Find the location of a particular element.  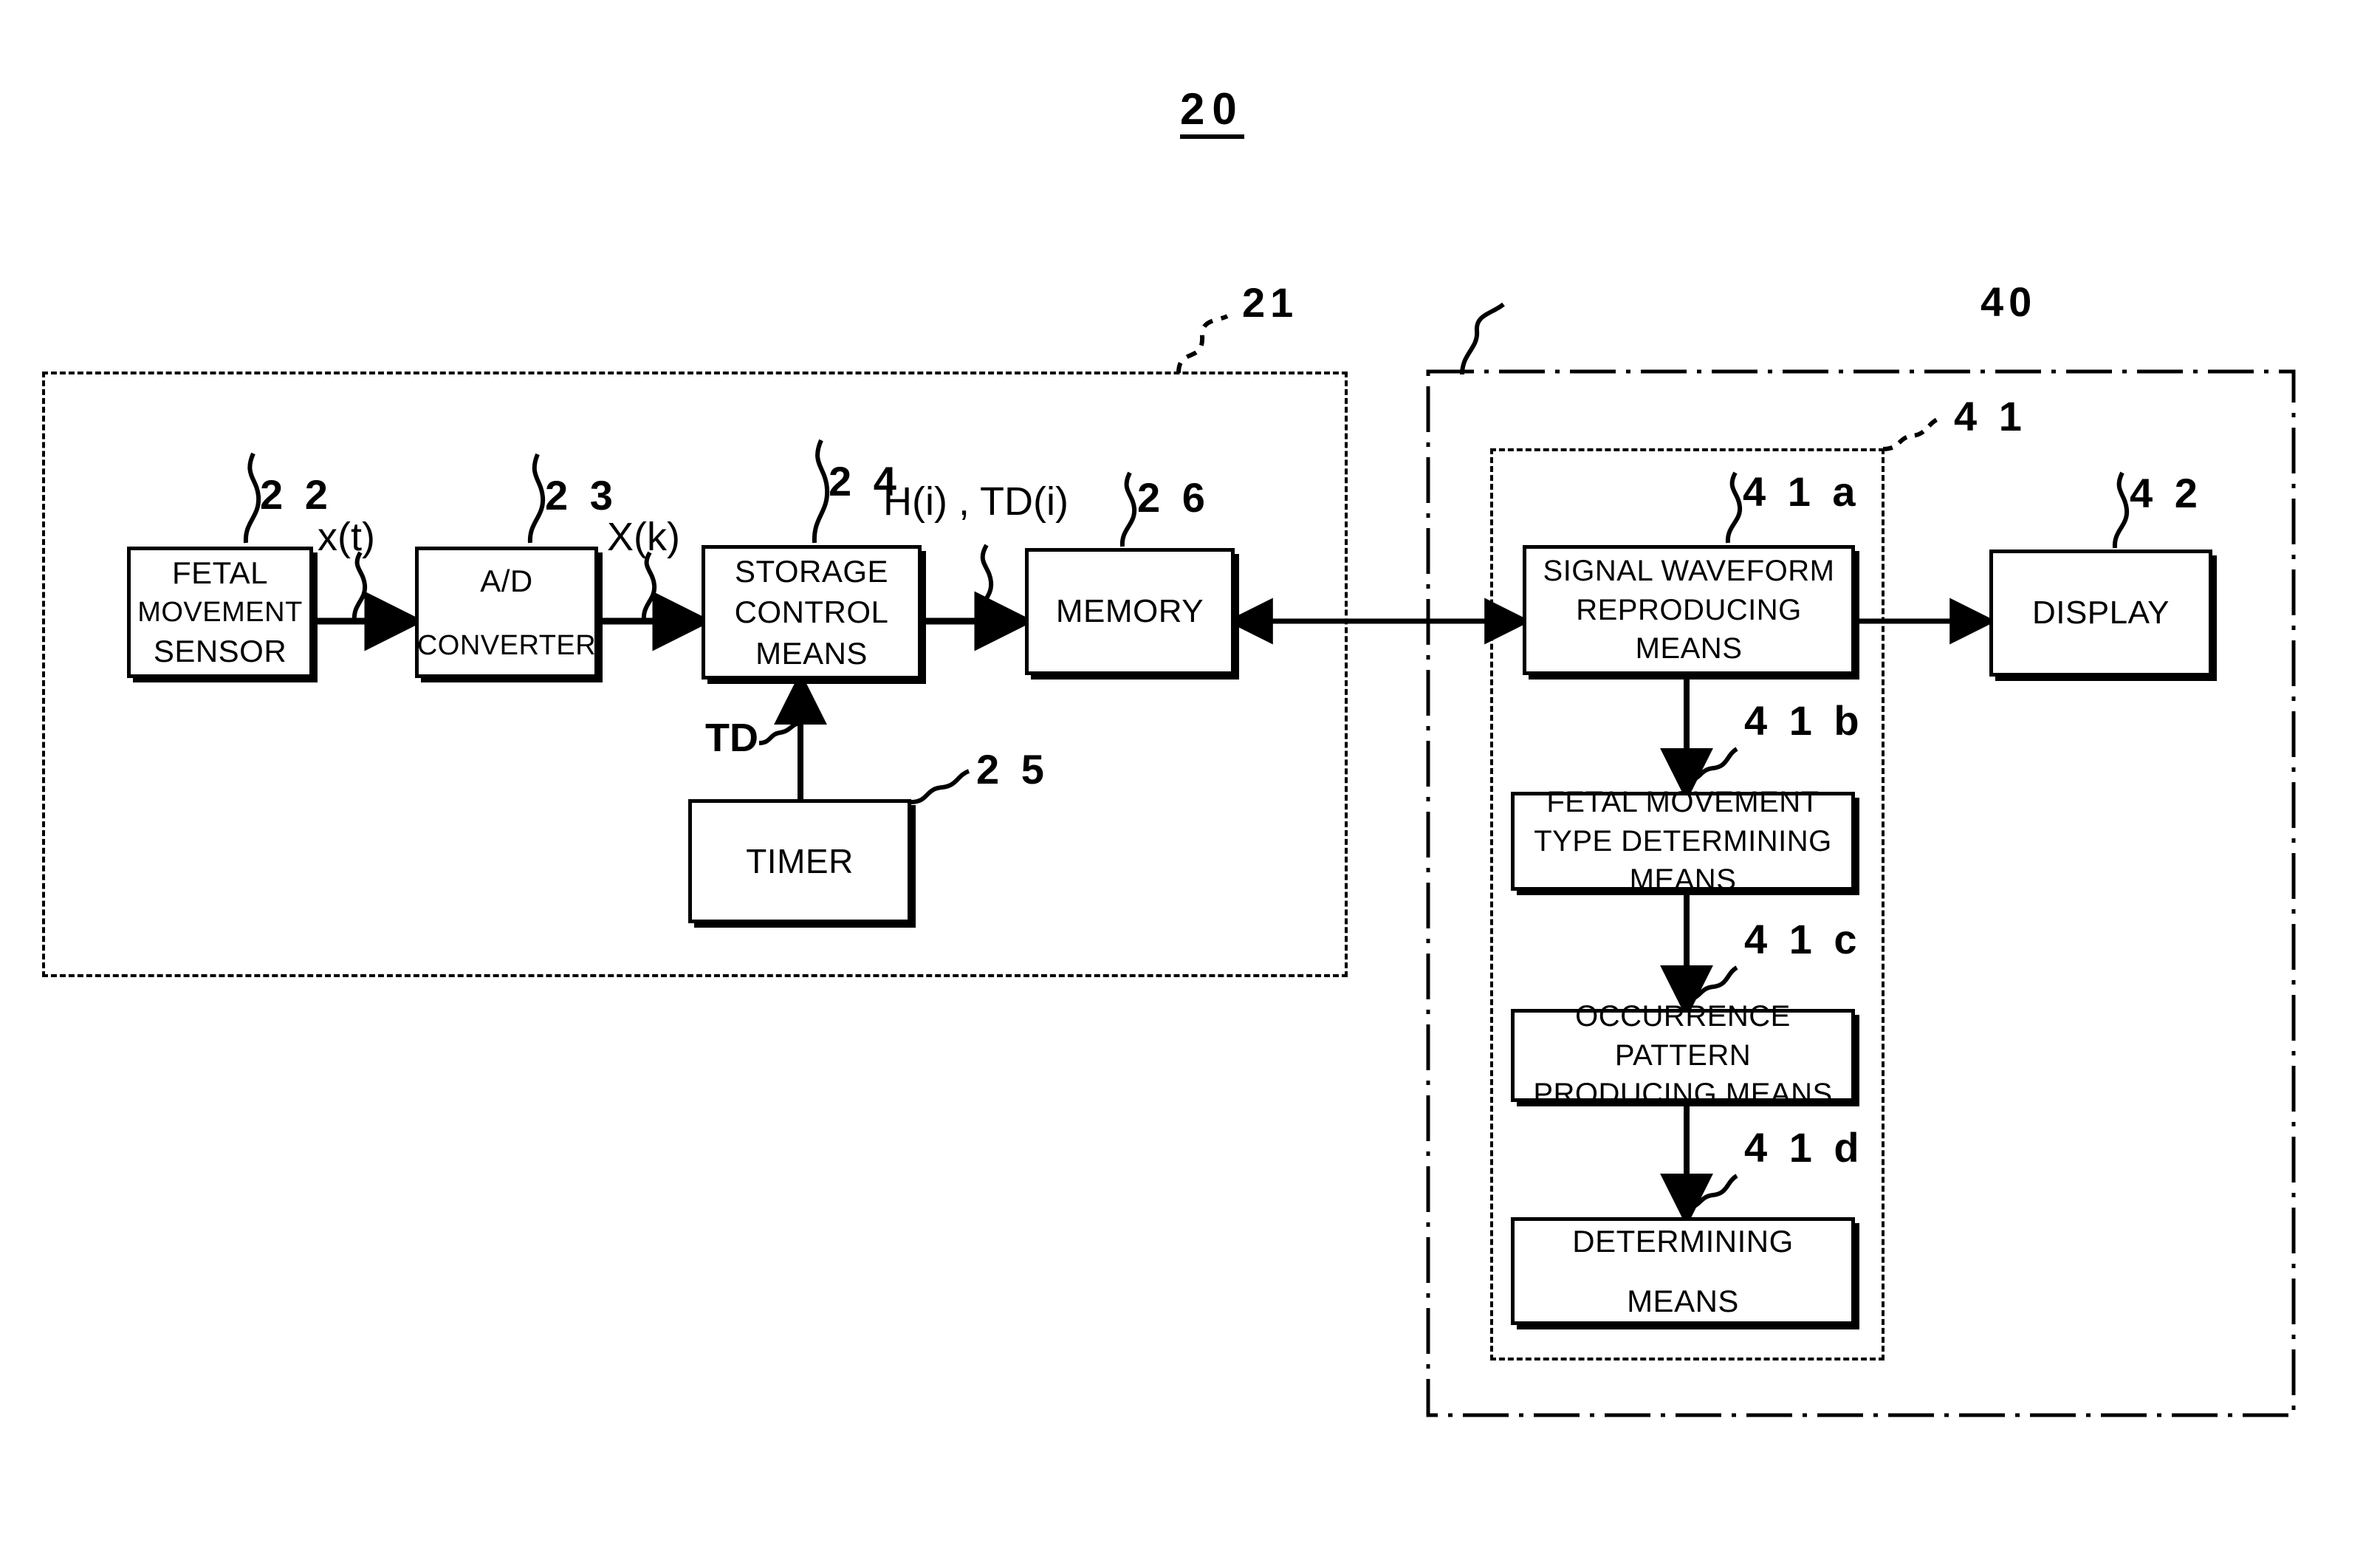

signal-label-td: TD is located at coordinates (731, 738).